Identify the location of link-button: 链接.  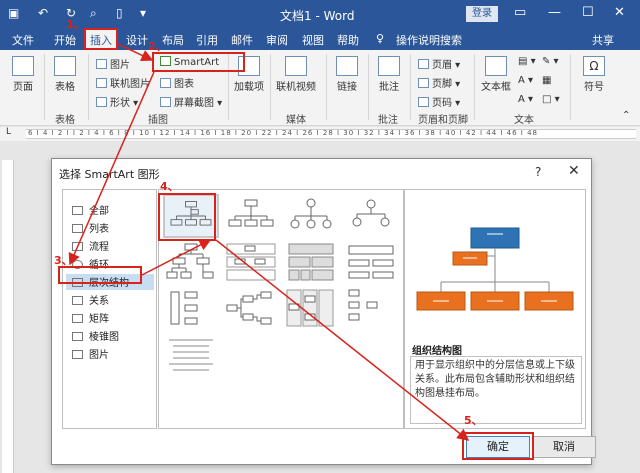
(347, 74).